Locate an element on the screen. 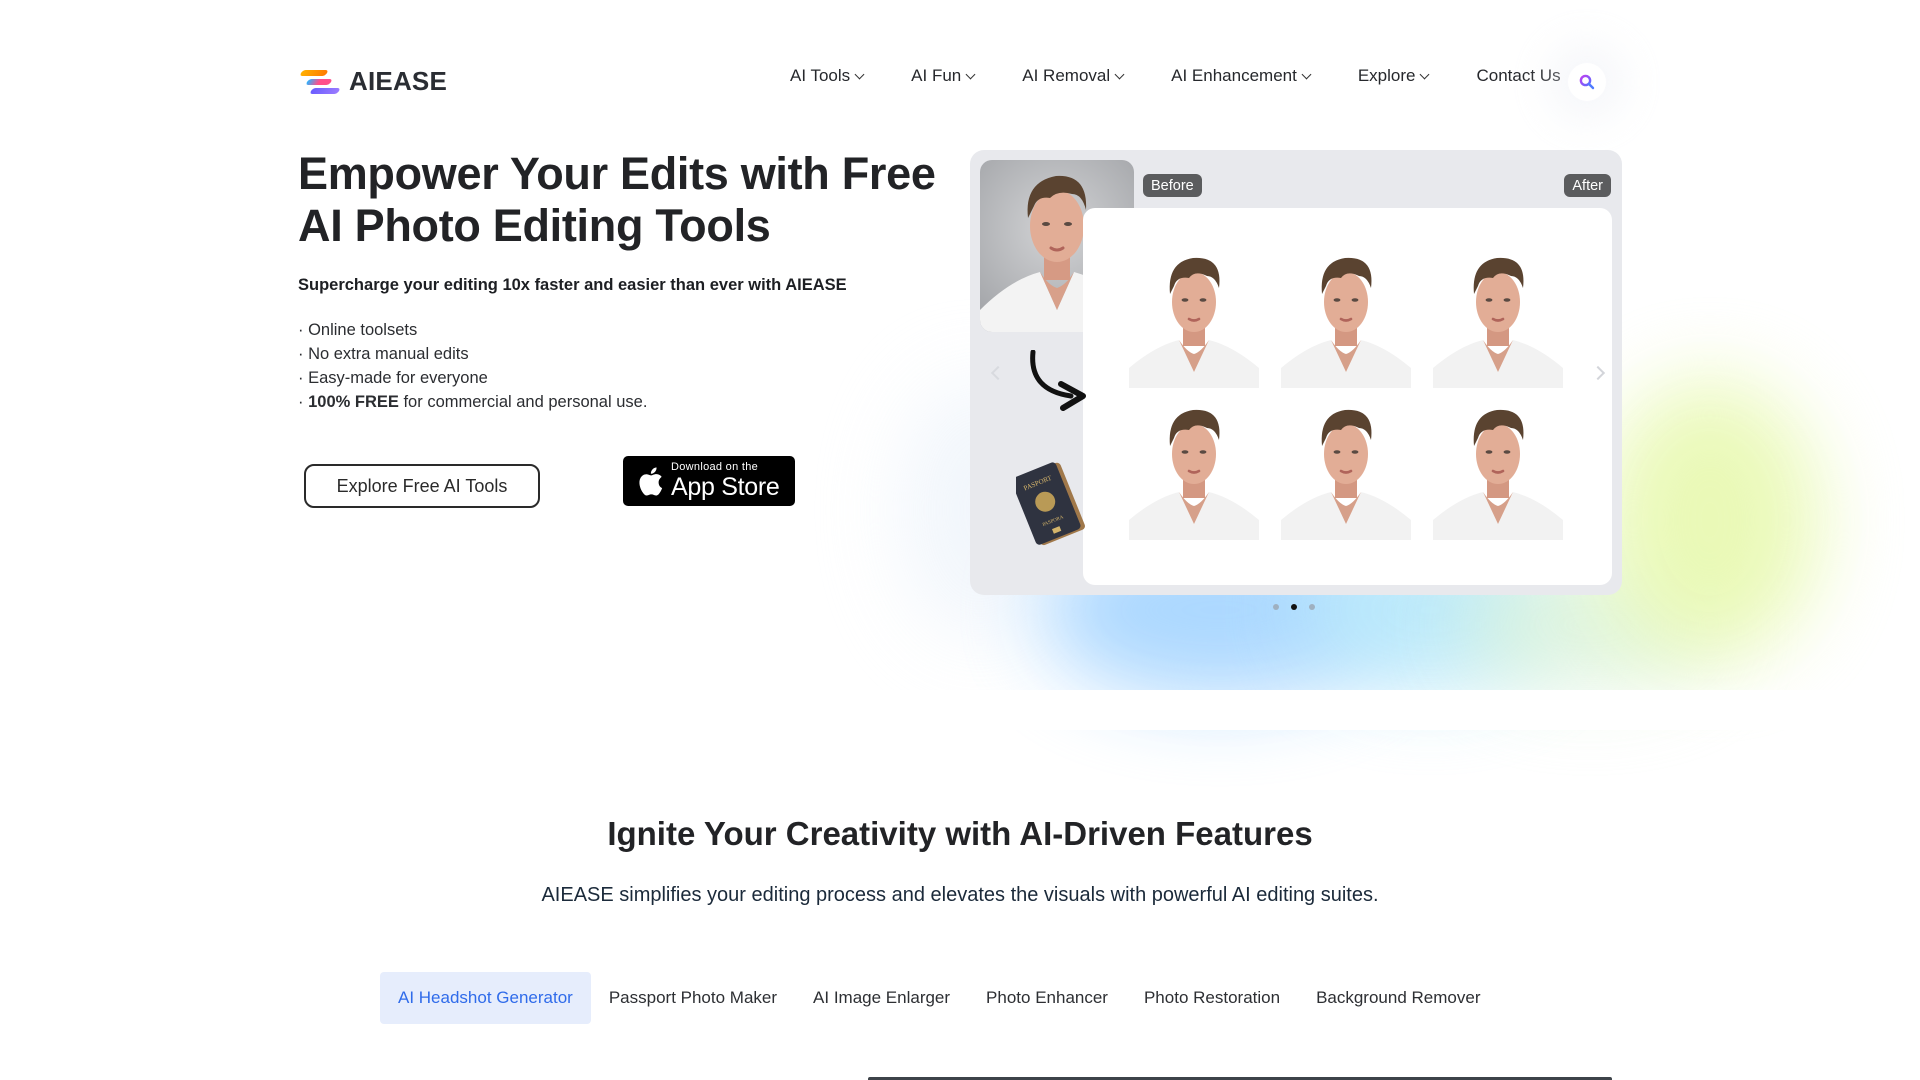  tab-passport-photo-maker: Passport Photo Maker is located at coordinates (693, 998).